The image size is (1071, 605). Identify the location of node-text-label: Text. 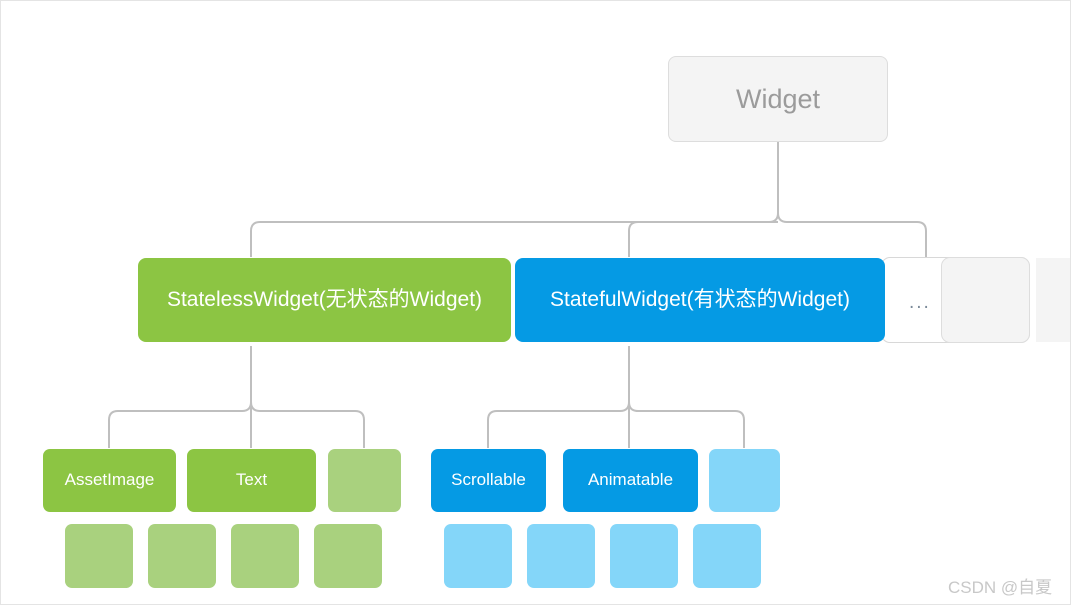
(251, 480).